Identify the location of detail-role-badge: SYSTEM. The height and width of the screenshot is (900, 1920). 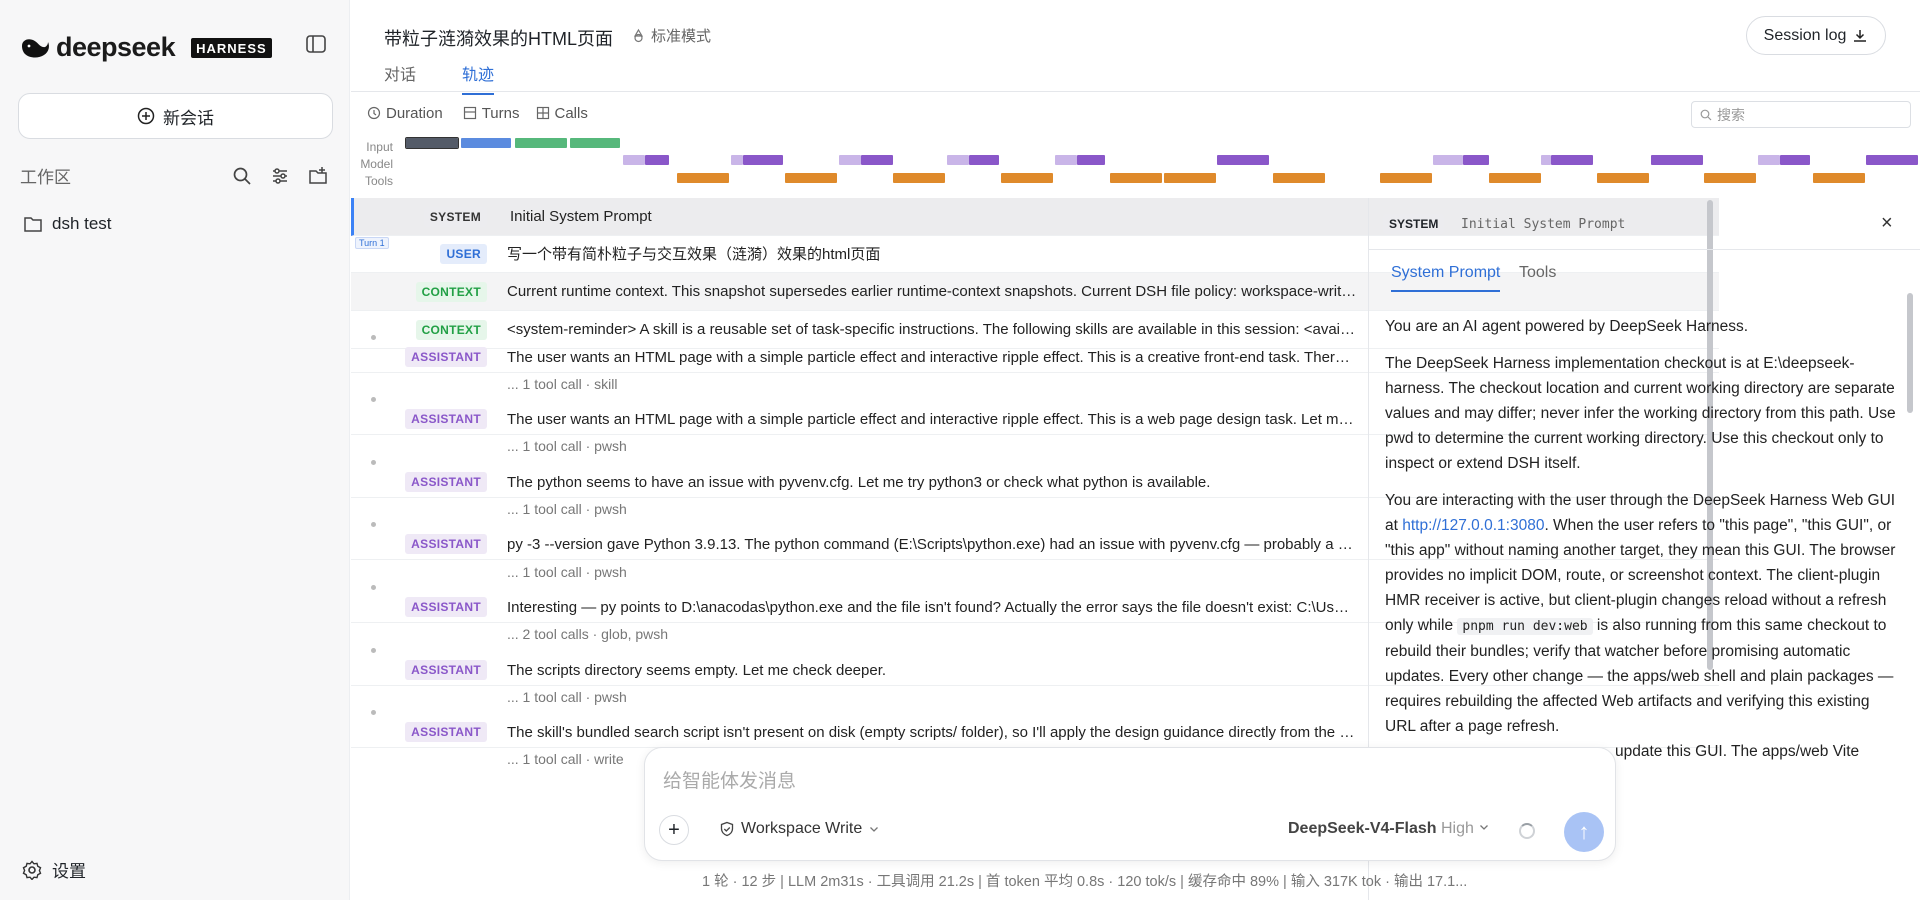
(1414, 224).